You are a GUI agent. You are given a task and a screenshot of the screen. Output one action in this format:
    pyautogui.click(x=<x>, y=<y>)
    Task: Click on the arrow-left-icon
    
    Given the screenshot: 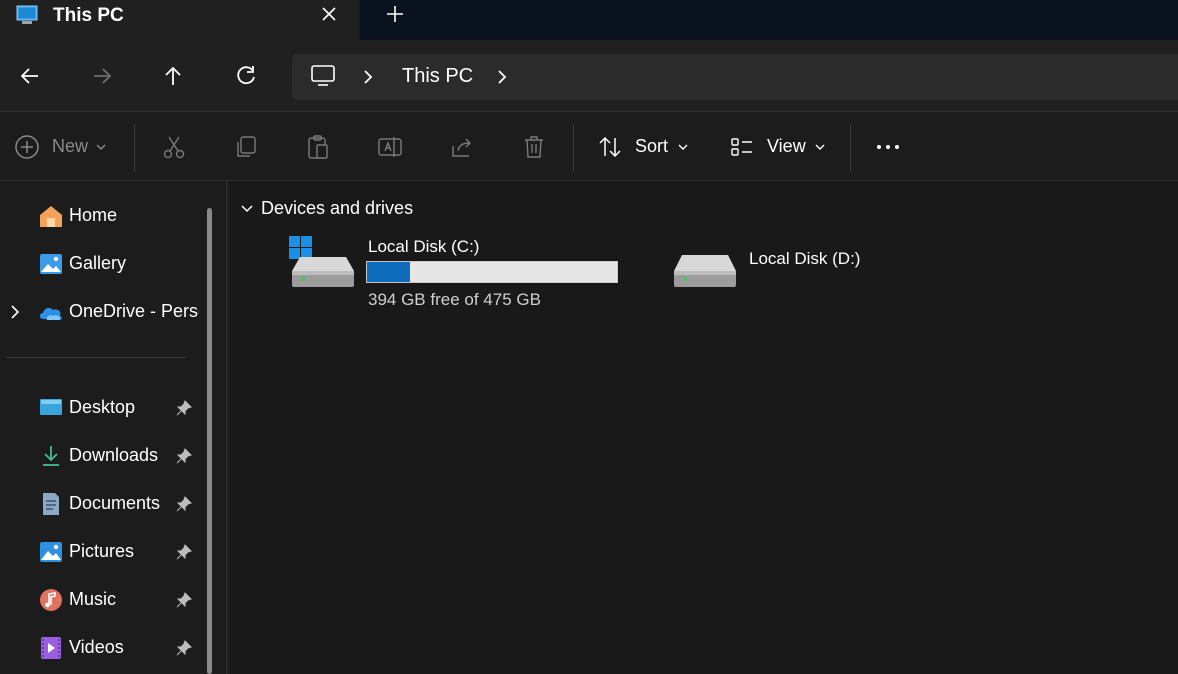 What is the action you would take?
    pyautogui.click(x=30, y=76)
    